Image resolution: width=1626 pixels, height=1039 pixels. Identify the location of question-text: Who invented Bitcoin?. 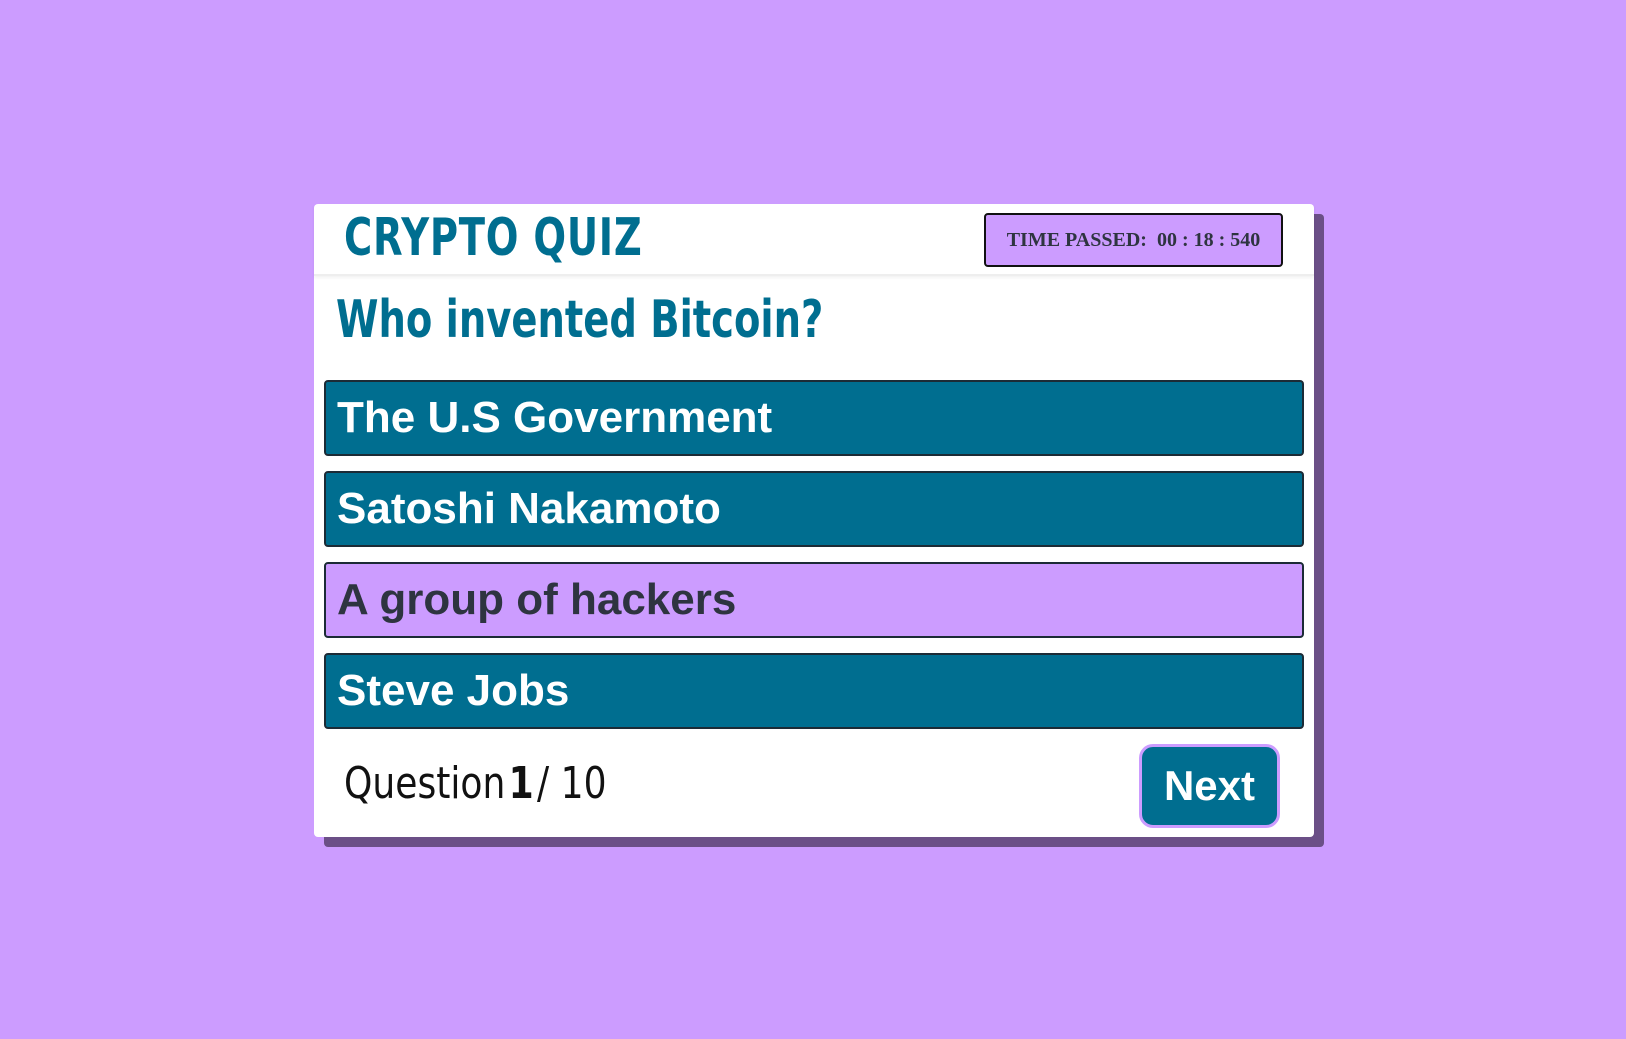
(580, 320).